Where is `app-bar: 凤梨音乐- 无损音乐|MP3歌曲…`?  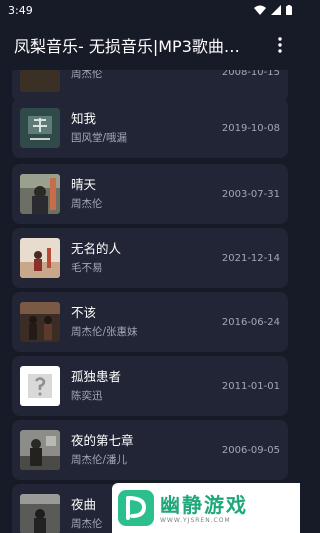
app-bar: 凤梨音乐- 无损音乐|MP3歌曲… is located at coordinates (150, 45).